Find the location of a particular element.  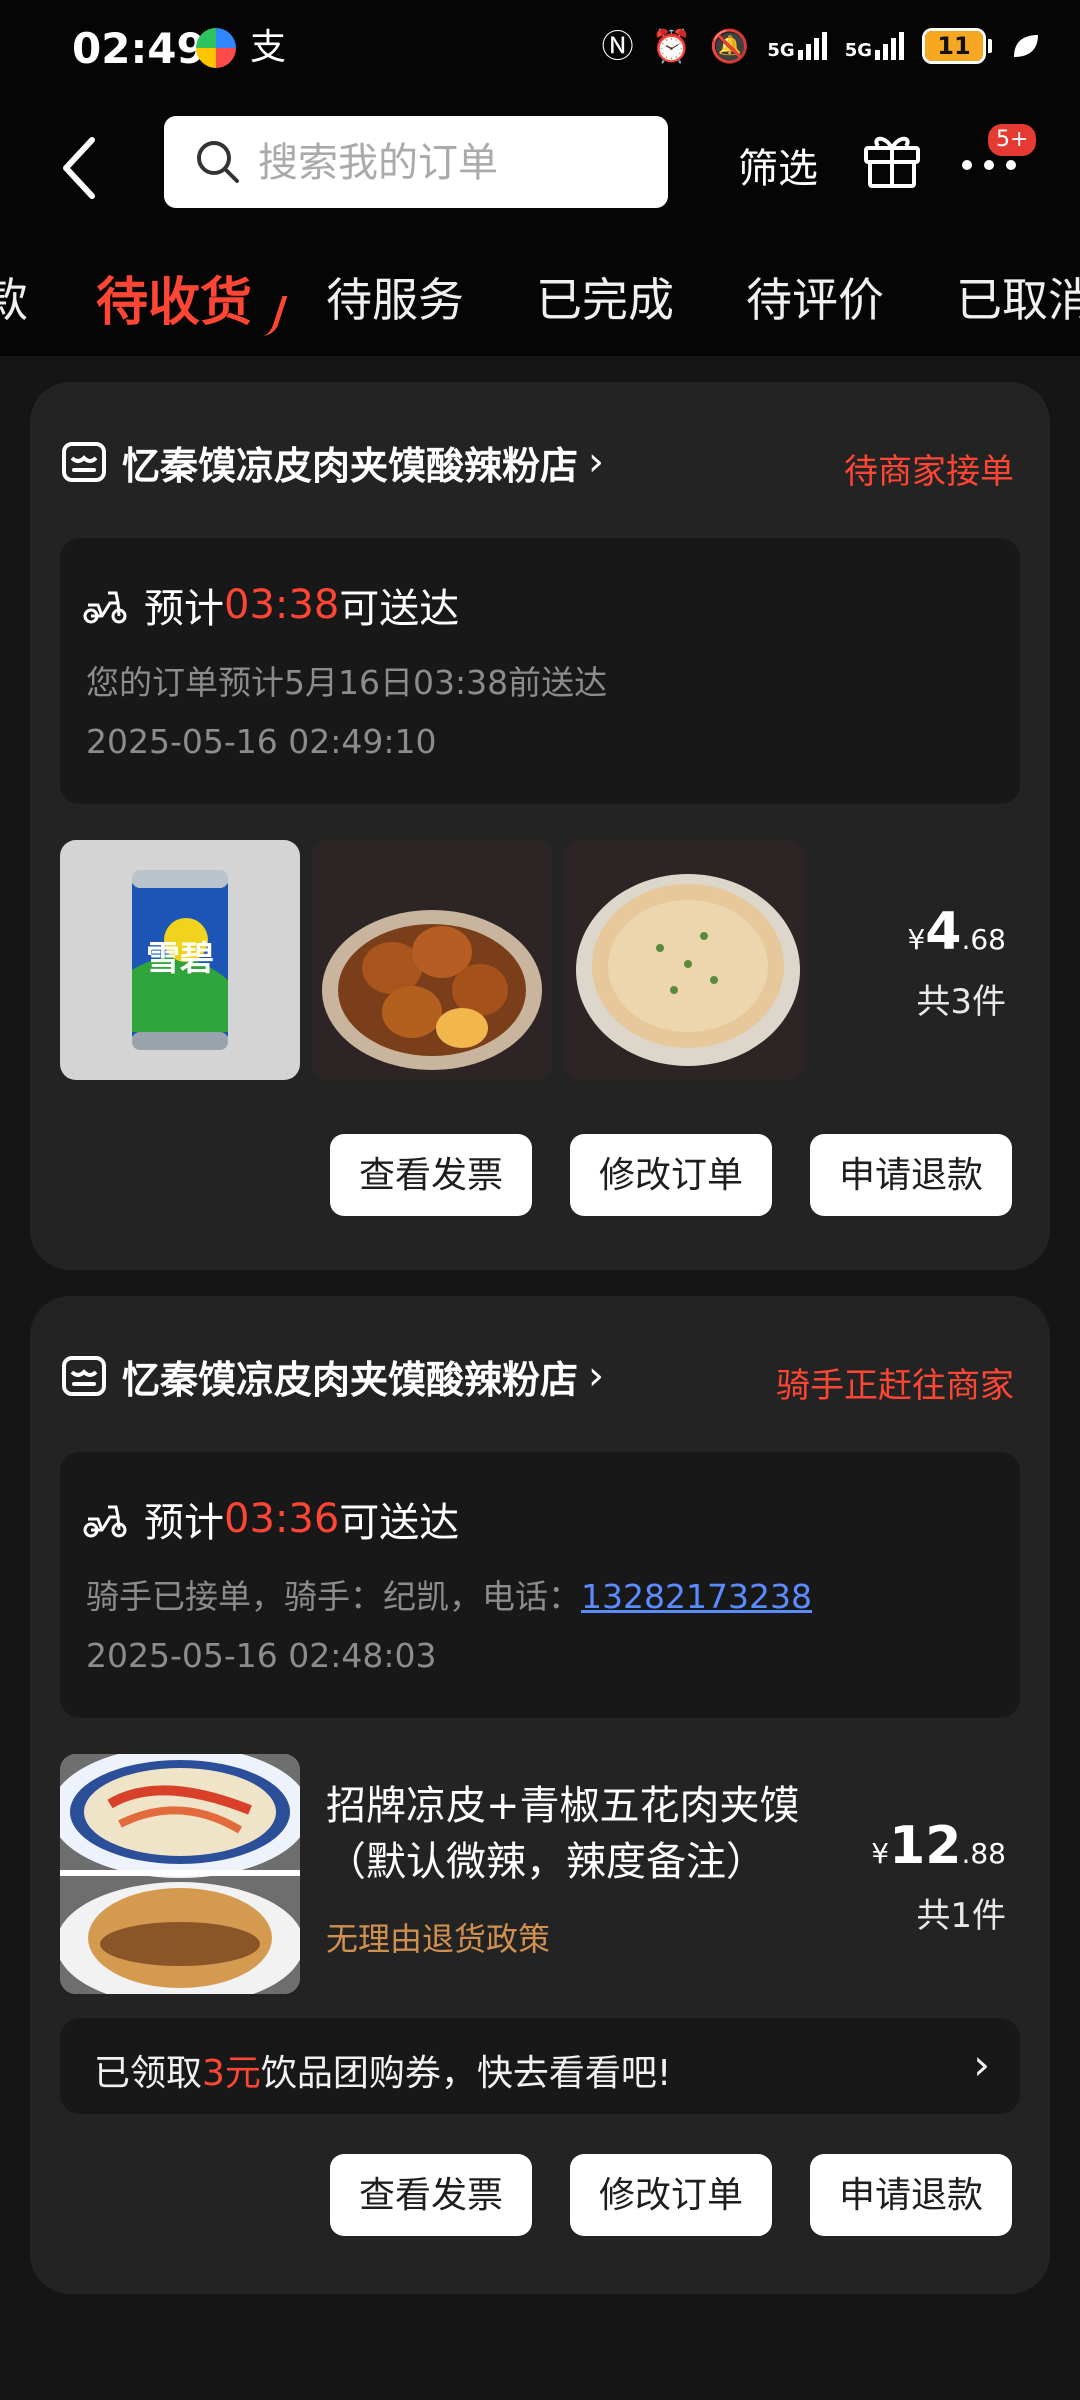

battery-icon: 11 is located at coordinates (957, 46).